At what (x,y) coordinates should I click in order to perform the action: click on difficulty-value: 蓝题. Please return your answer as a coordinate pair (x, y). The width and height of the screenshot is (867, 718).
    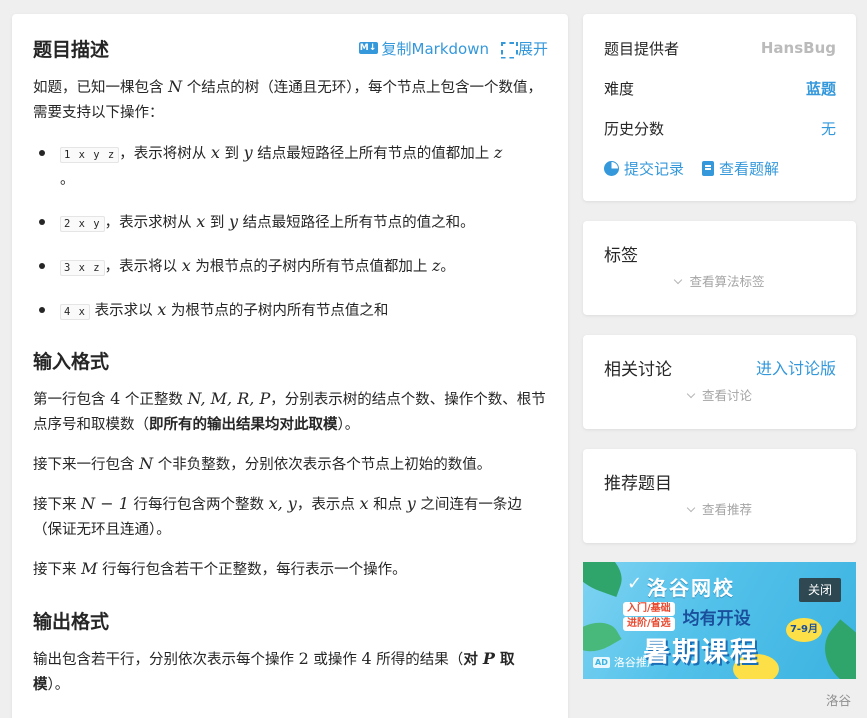
    Looking at the image, I should click on (821, 88).